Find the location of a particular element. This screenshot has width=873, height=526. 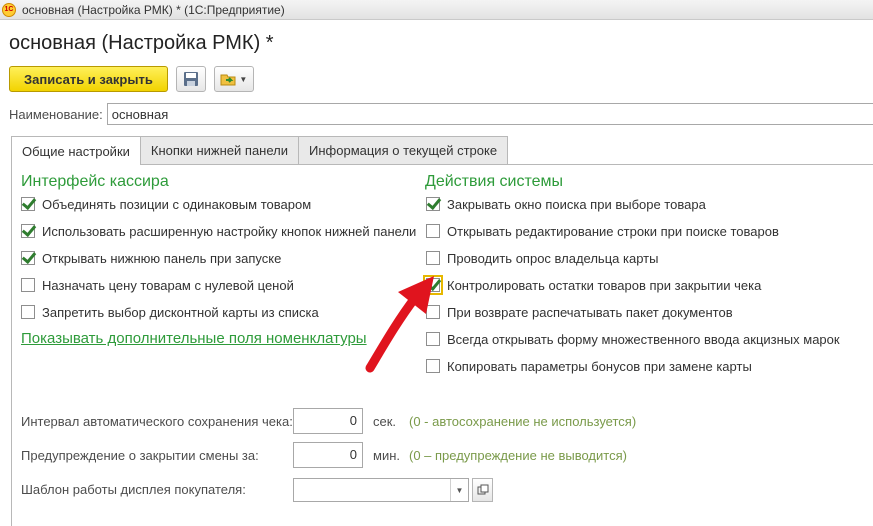

display-template-select: ▼ is located at coordinates (381, 490).